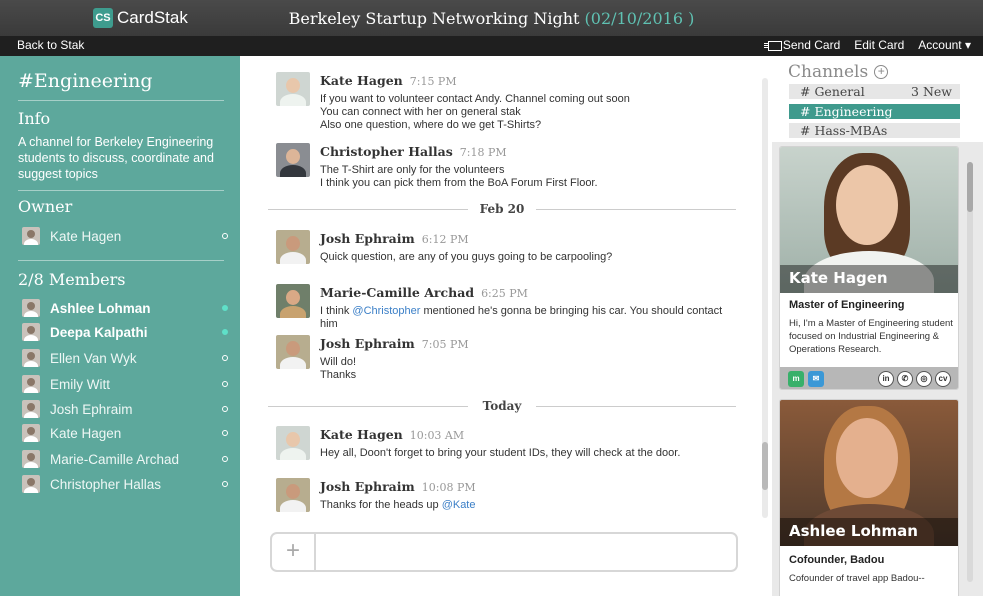 Image resolution: width=983 pixels, height=596 pixels. Describe the element at coordinates (294, 552) in the screenshot. I see `attach-plus-button: +` at that location.